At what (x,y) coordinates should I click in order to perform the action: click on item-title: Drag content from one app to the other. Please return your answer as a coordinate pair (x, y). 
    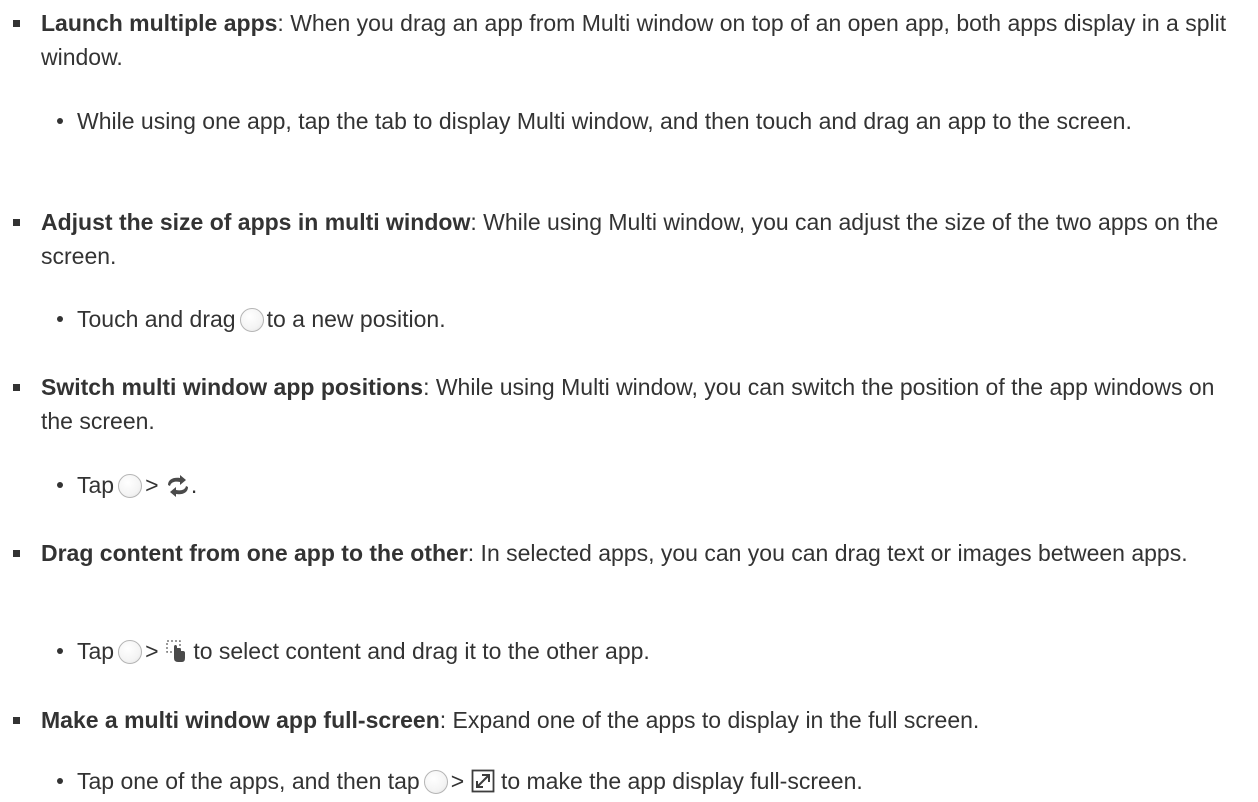
    Looking at the image, I should click on (254, 553).